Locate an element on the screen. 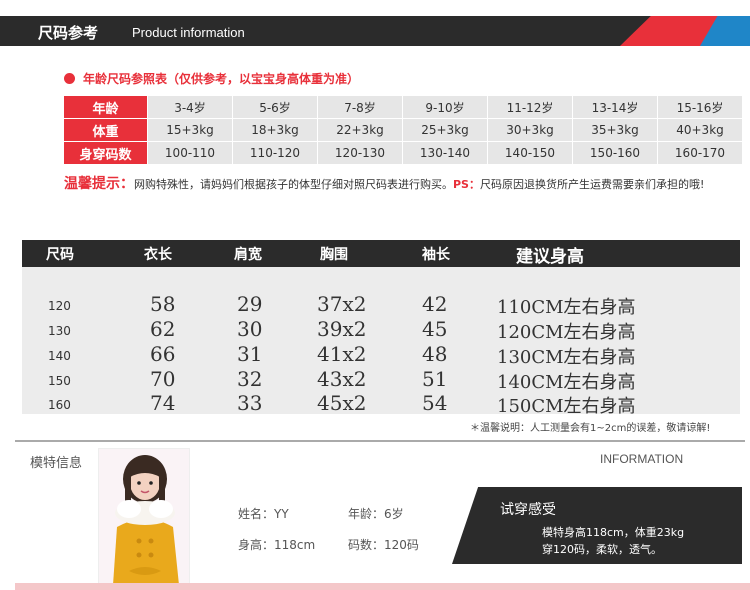  tip-title: 温馨提示： is located at coordinates (99, 184).